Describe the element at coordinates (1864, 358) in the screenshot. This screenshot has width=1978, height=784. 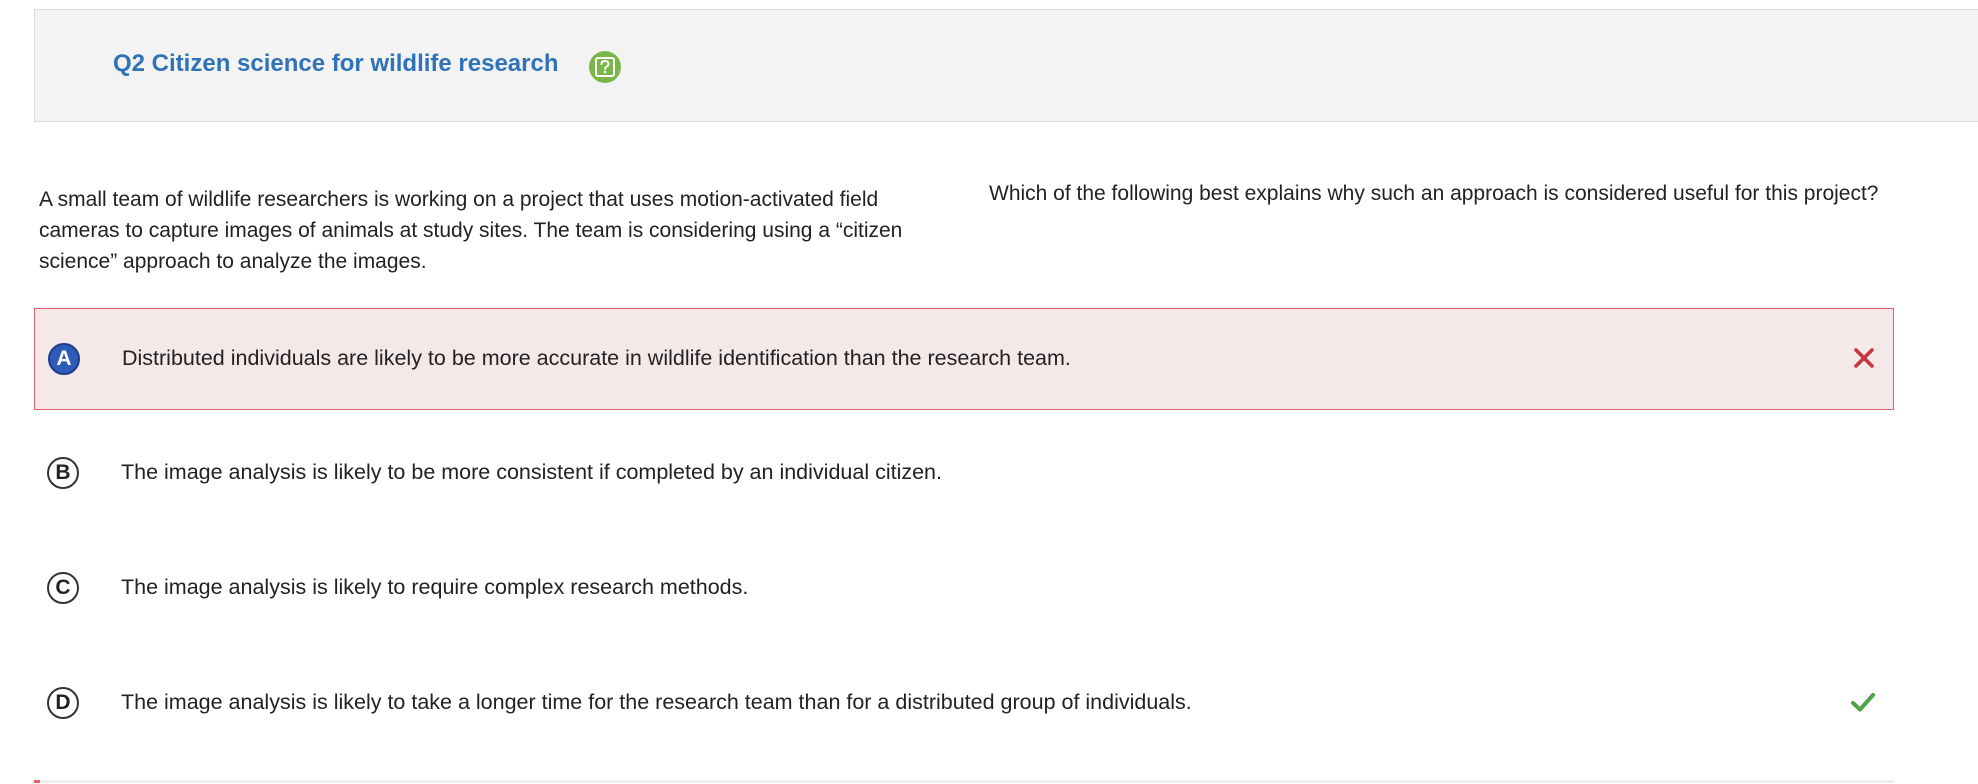
I see `x-icon` at that location.